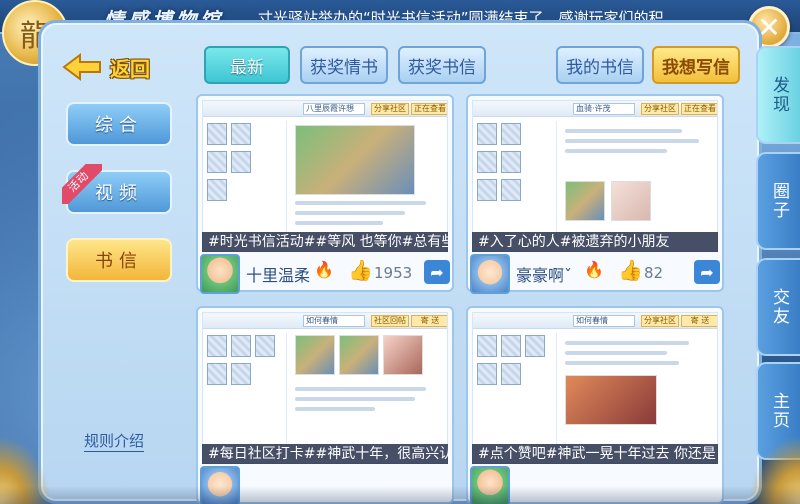 This screenshot has height=504, width=800. Describe the element at coordinates (114, 441) in the screenshot. I see `rules-link: 规则介绍` at that location.